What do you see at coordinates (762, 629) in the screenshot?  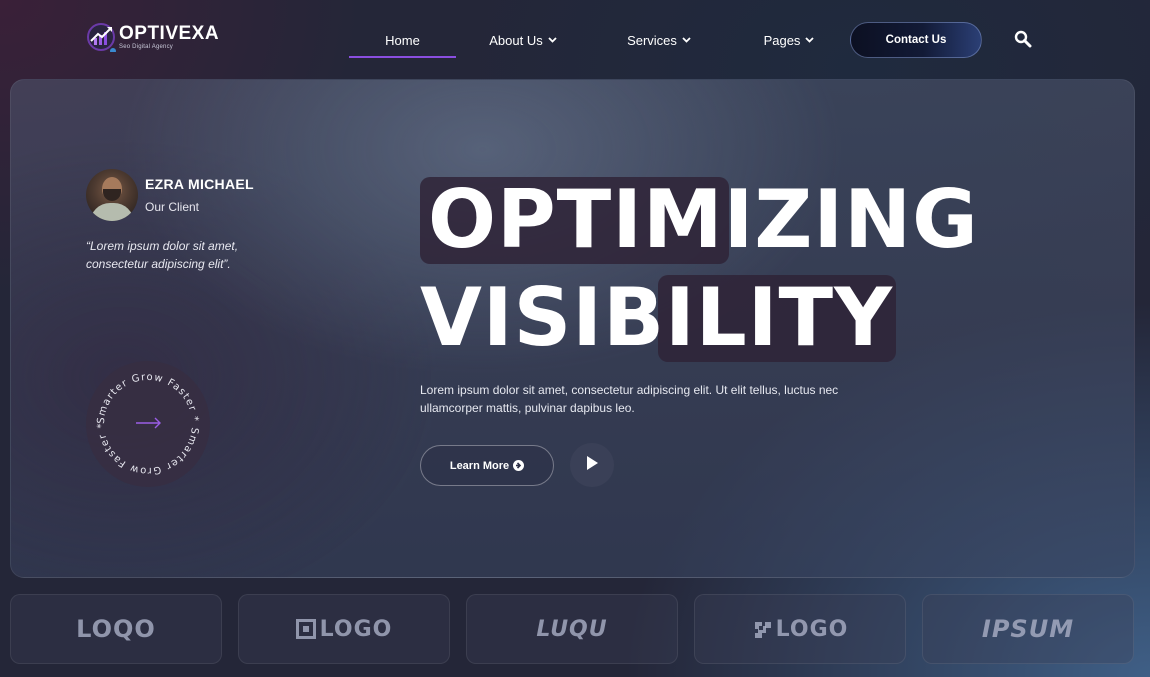 I see `puzzle-logo-icon` at bounding box center [762, 629].